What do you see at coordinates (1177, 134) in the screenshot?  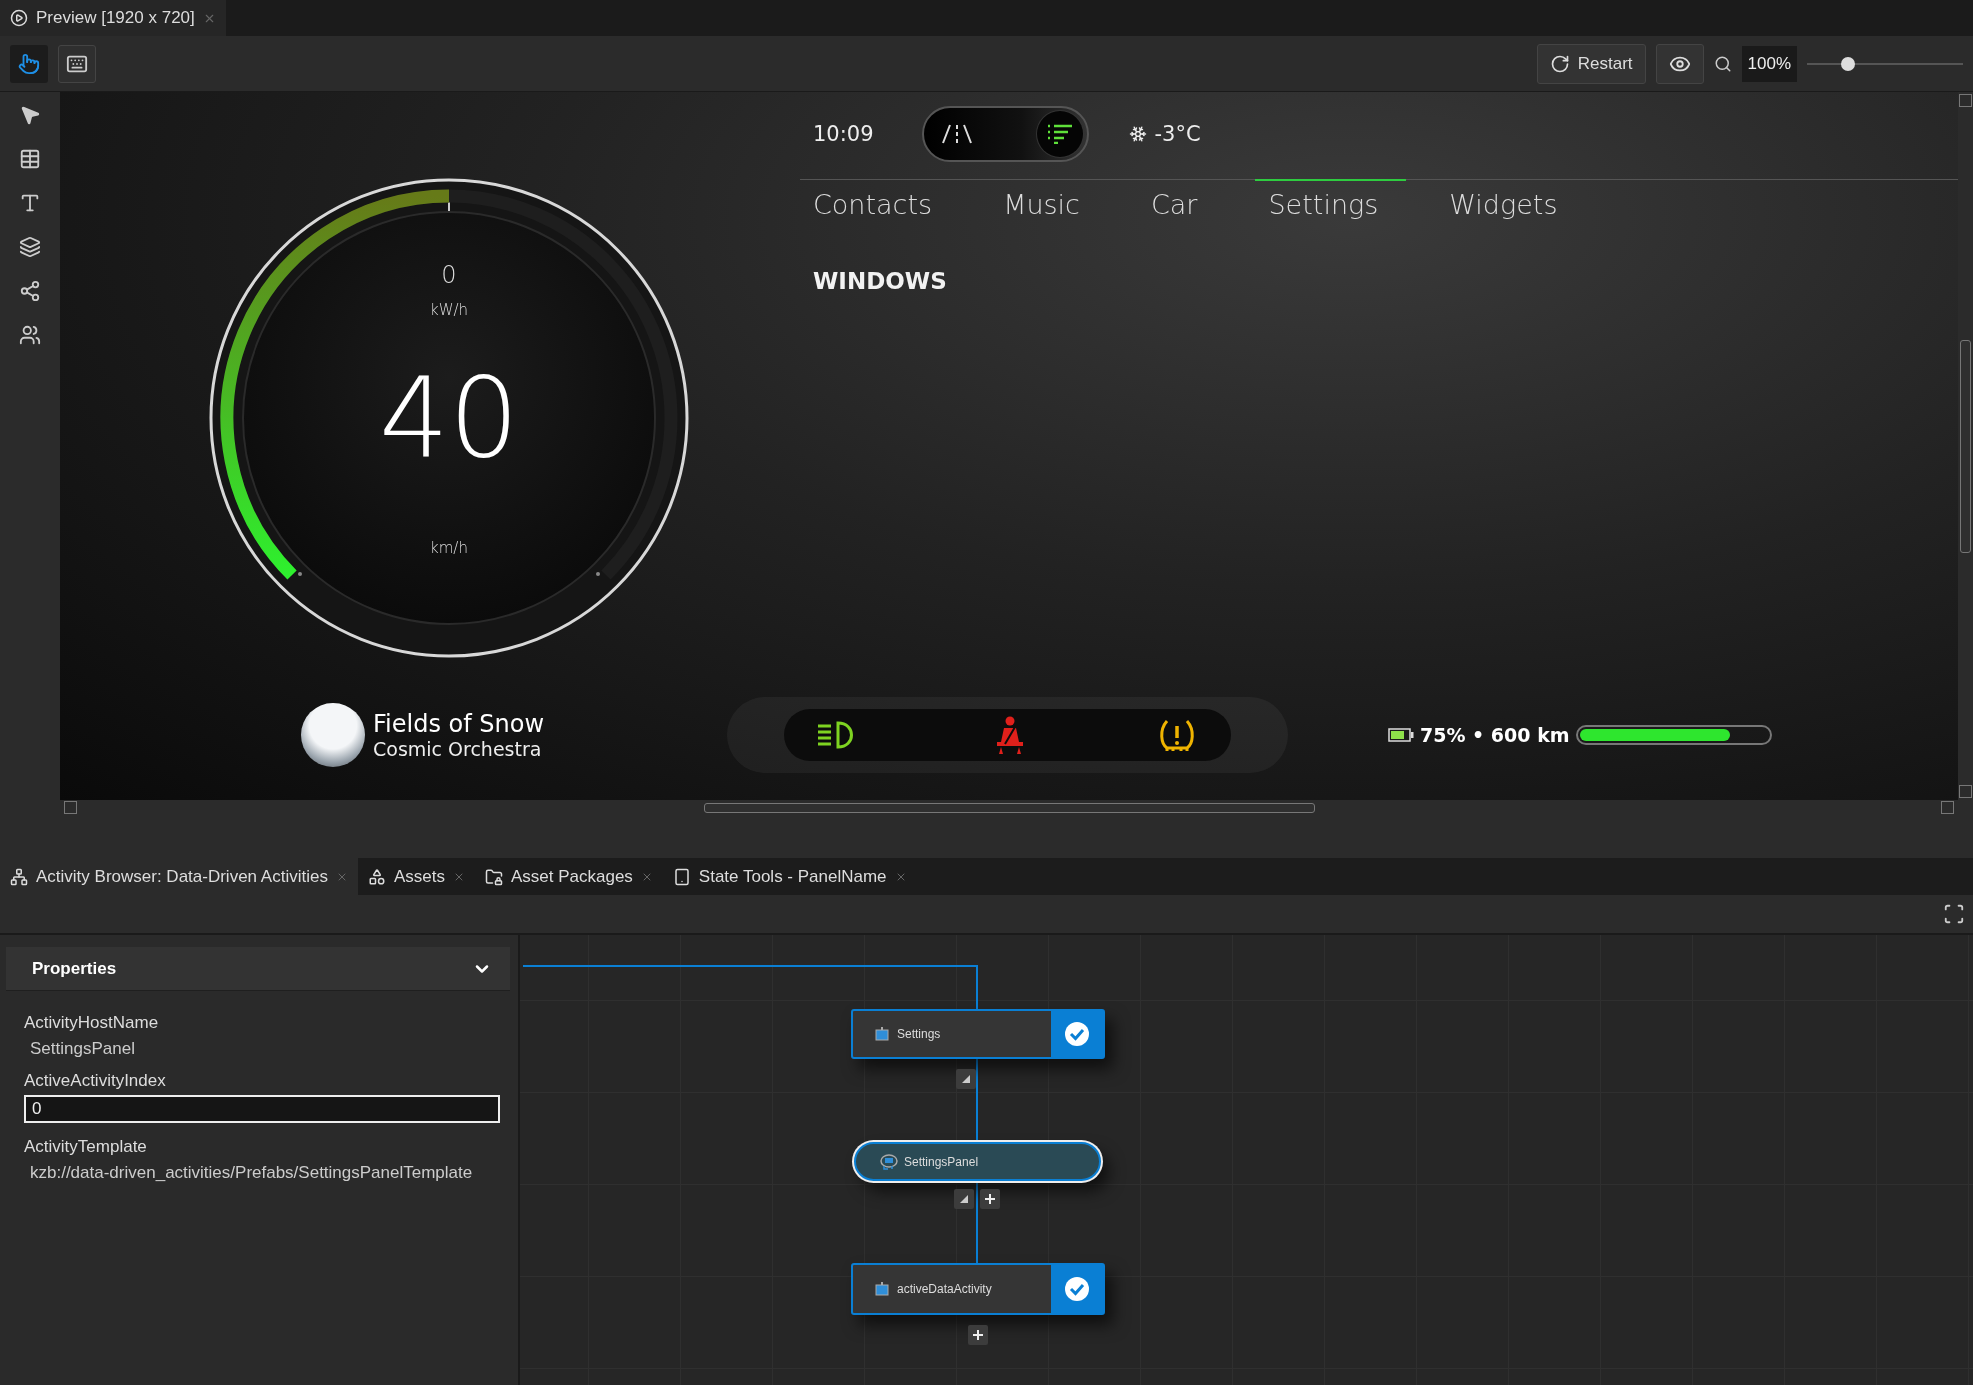 I see `temperature: -3°C` at bounding box center [1177, 134].